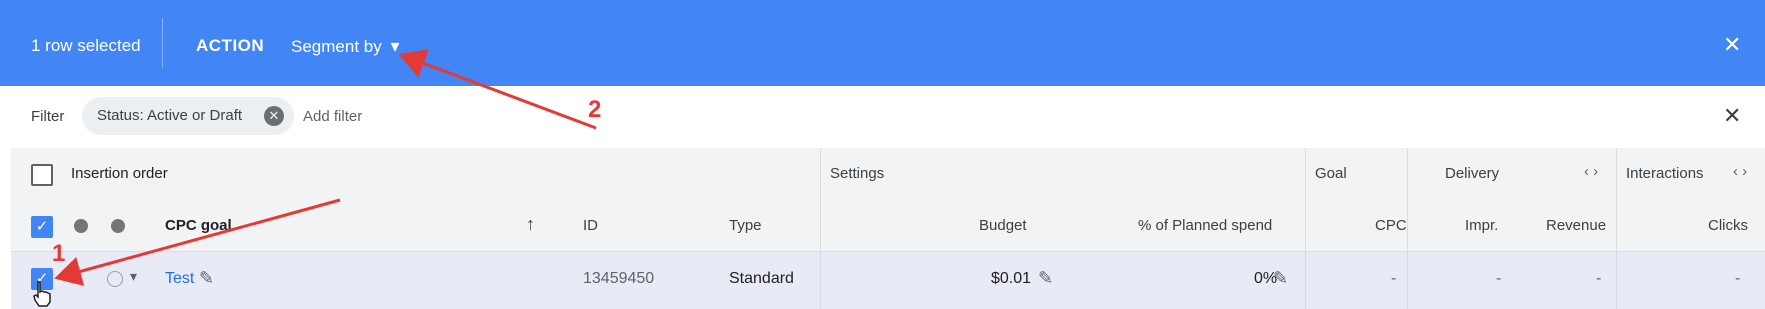  I want to click on annotation-label-1: 1, so click(59, 253).